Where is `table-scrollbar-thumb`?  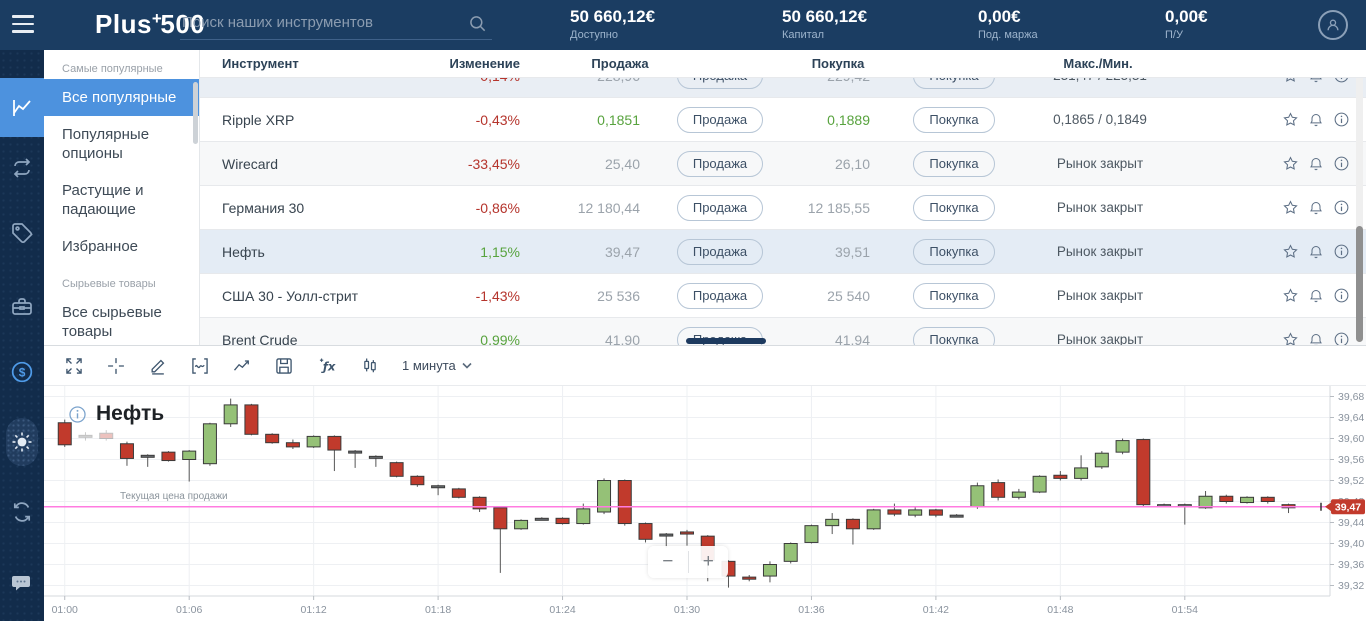 table-scrollbar-thumb is located at coordinates (1359, 284).